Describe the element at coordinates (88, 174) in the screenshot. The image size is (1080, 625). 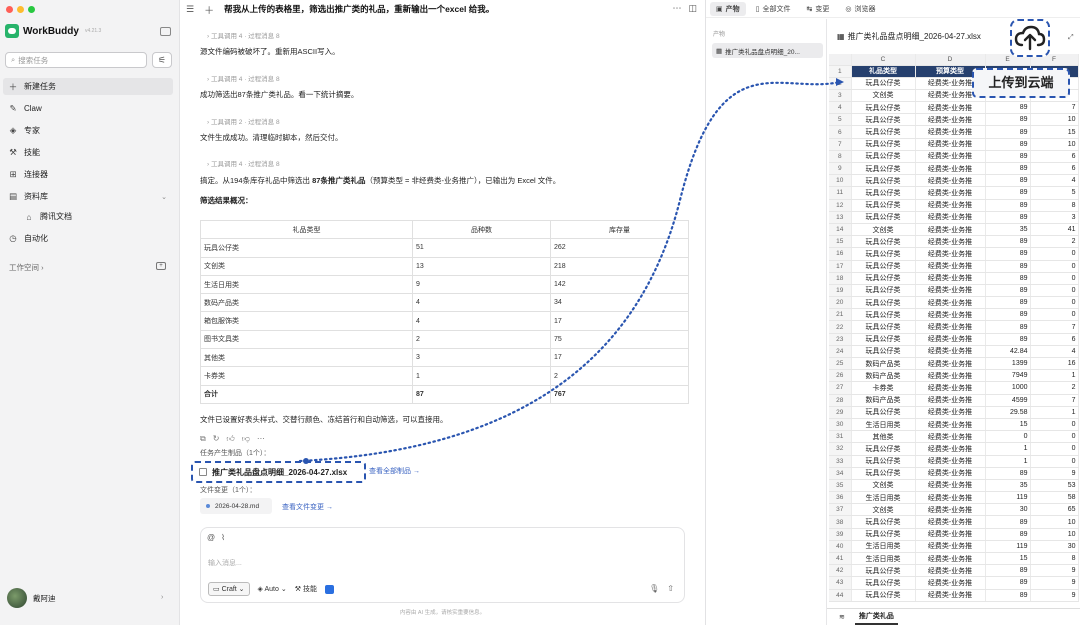
I see `sidebar-item-connector: ⊞ 连接器` at that location.